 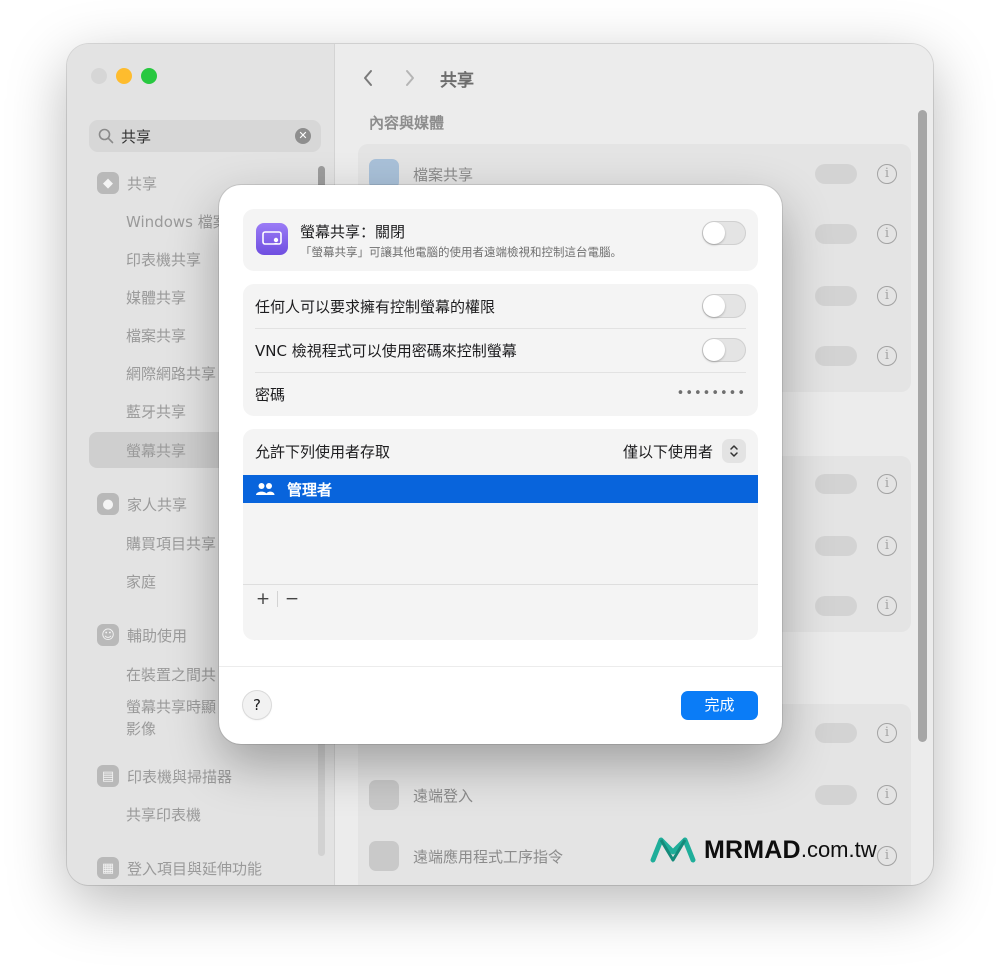 I want to click on vnc-password-toggle, so click(x=724, y=350).